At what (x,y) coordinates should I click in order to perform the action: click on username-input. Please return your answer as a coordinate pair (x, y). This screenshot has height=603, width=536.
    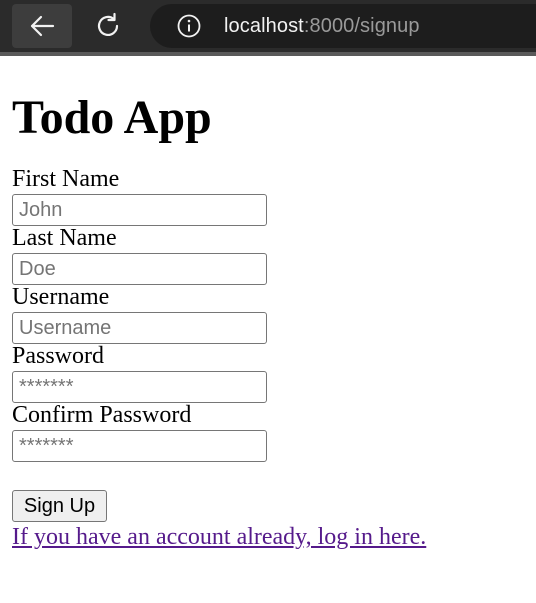
    Looking at the image, I should click on (139, 328).